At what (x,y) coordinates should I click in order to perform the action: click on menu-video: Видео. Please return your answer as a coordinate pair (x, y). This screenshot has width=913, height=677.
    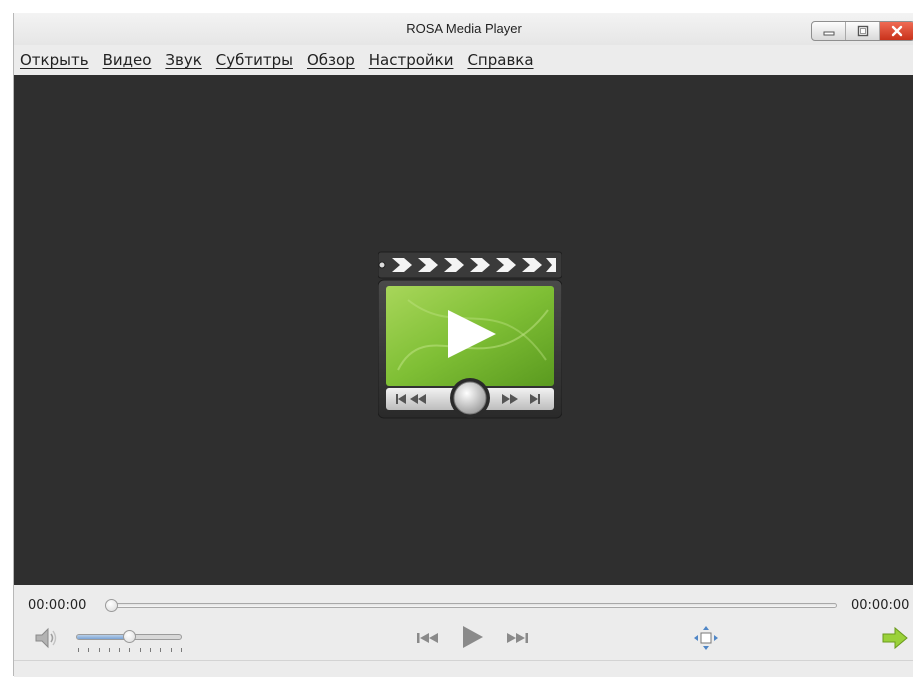
    Looking at the image, I should click on (127, 60).